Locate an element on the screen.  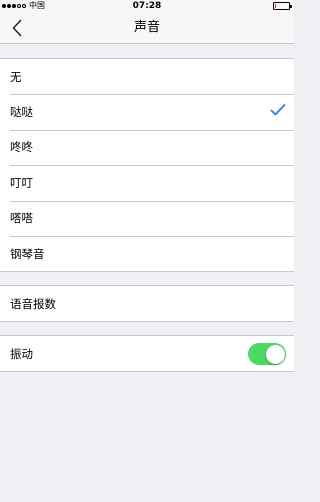
back-button is located at coordinates (17, 28).